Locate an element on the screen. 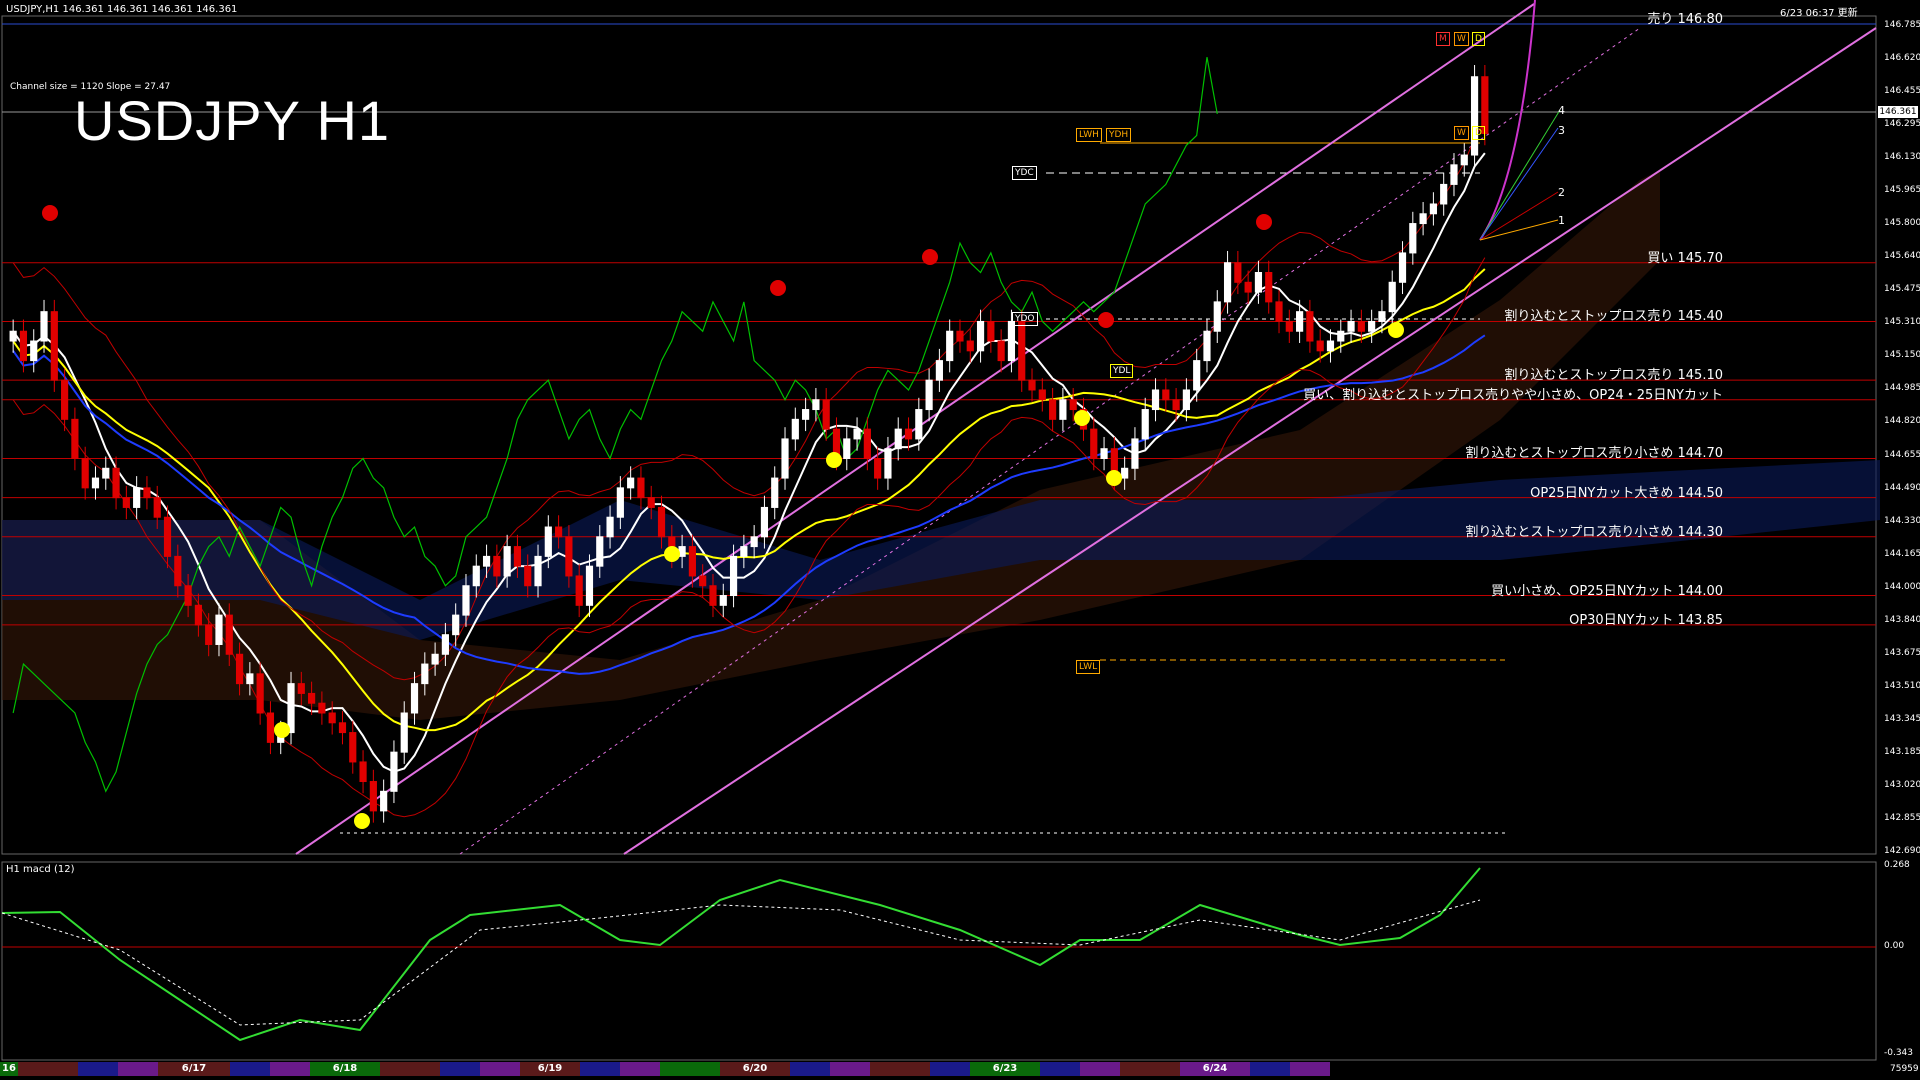 This screenshot has width=1920, height=1080. price-tick: 145.475 is located at coordinates (1902, 289).